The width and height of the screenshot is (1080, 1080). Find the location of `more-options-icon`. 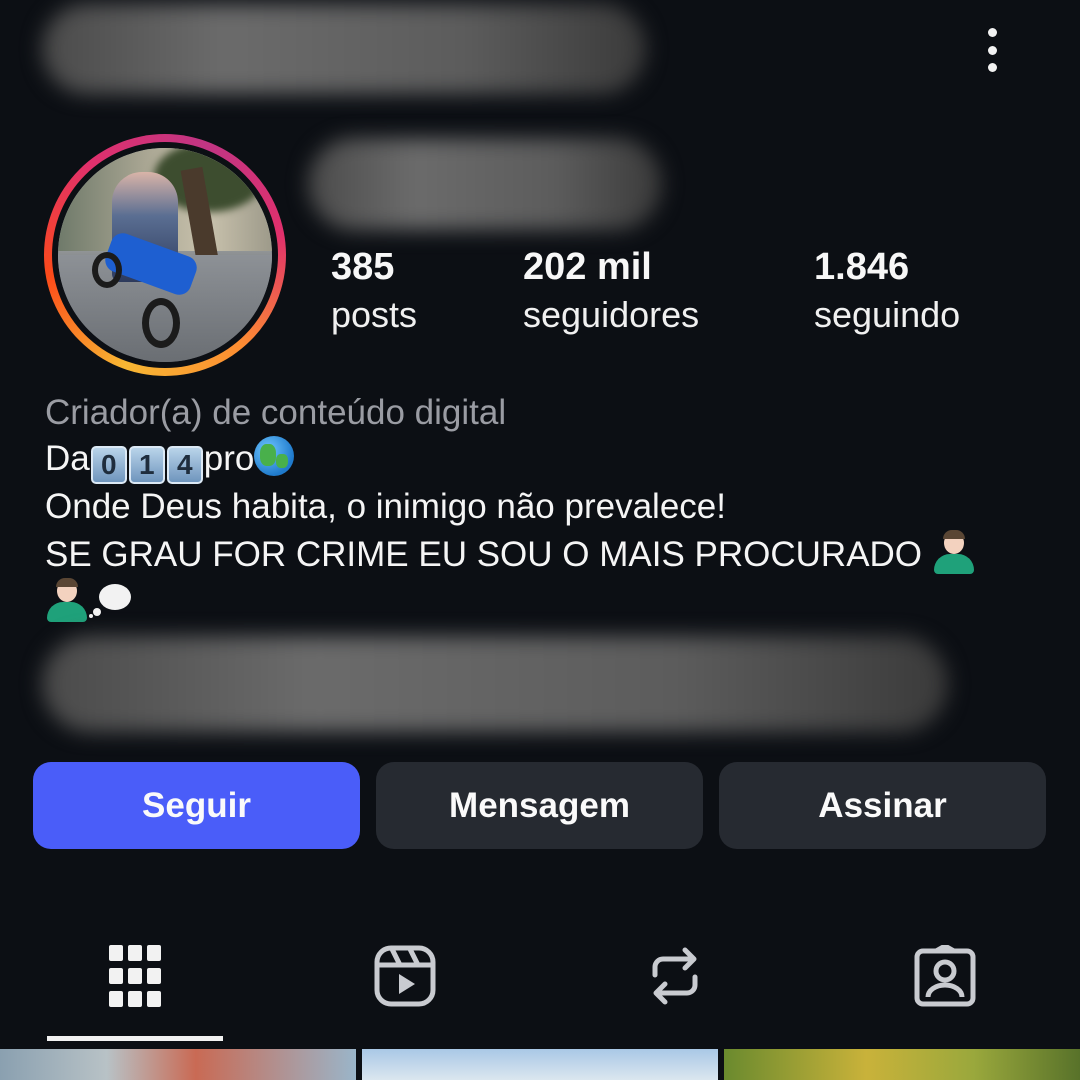

more-options-icon is located at coordinates (992, 50).